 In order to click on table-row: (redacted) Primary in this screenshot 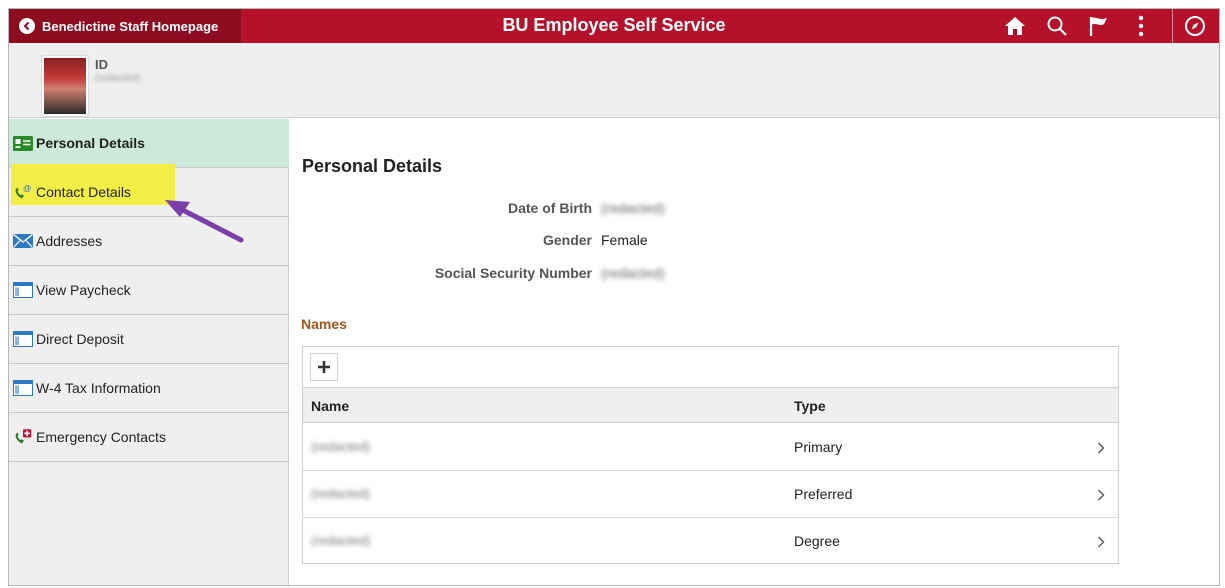, I will do `click(710, 447)`.